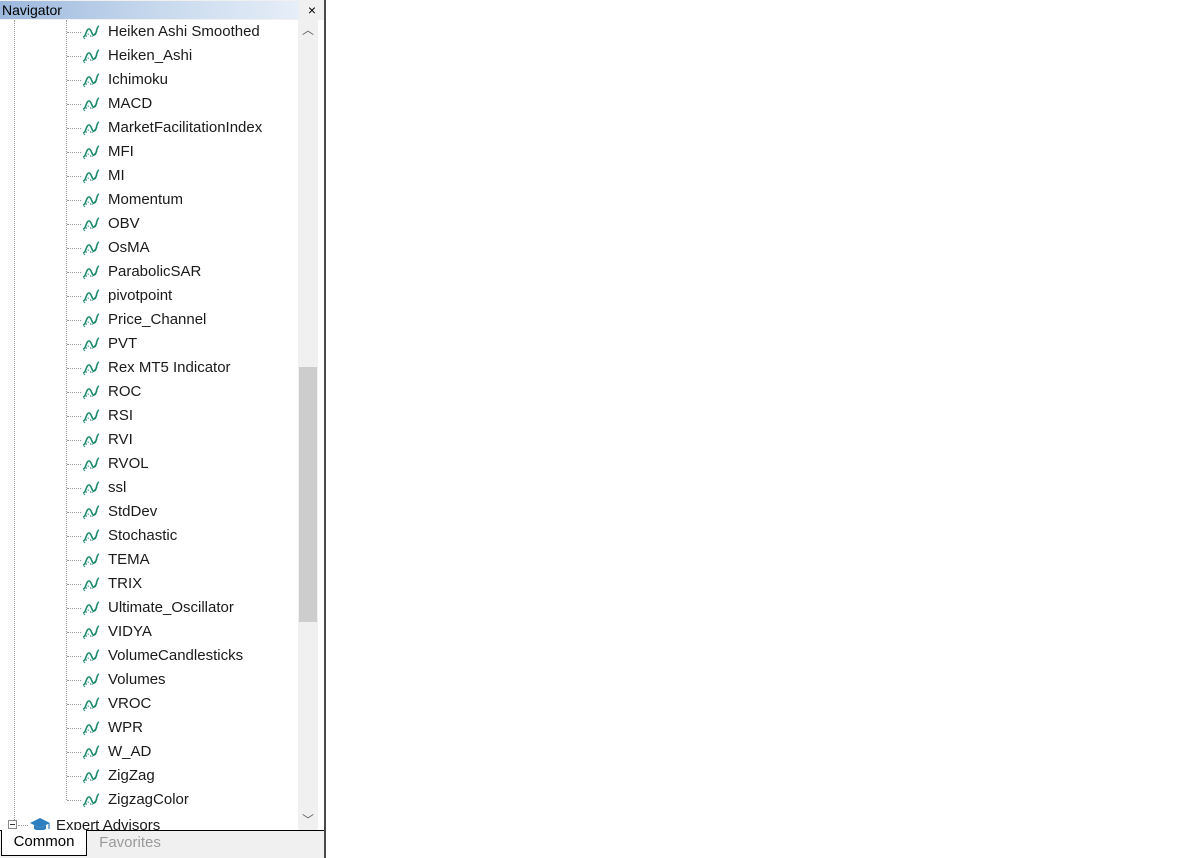 This screenshot has height=858, width=1188. What do you see at coordinates (131, 775) in the screenshot?
I see `indicator-label: ZigZag` at bounding box center [131, 775].